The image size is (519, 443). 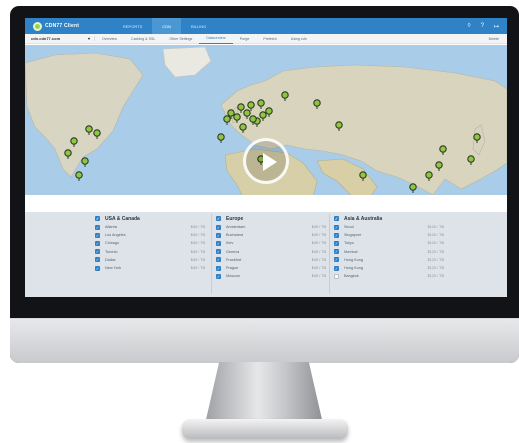 I want to click on location-row: ✓ Bucharest $49 / TB, so click(x=271, y=235).